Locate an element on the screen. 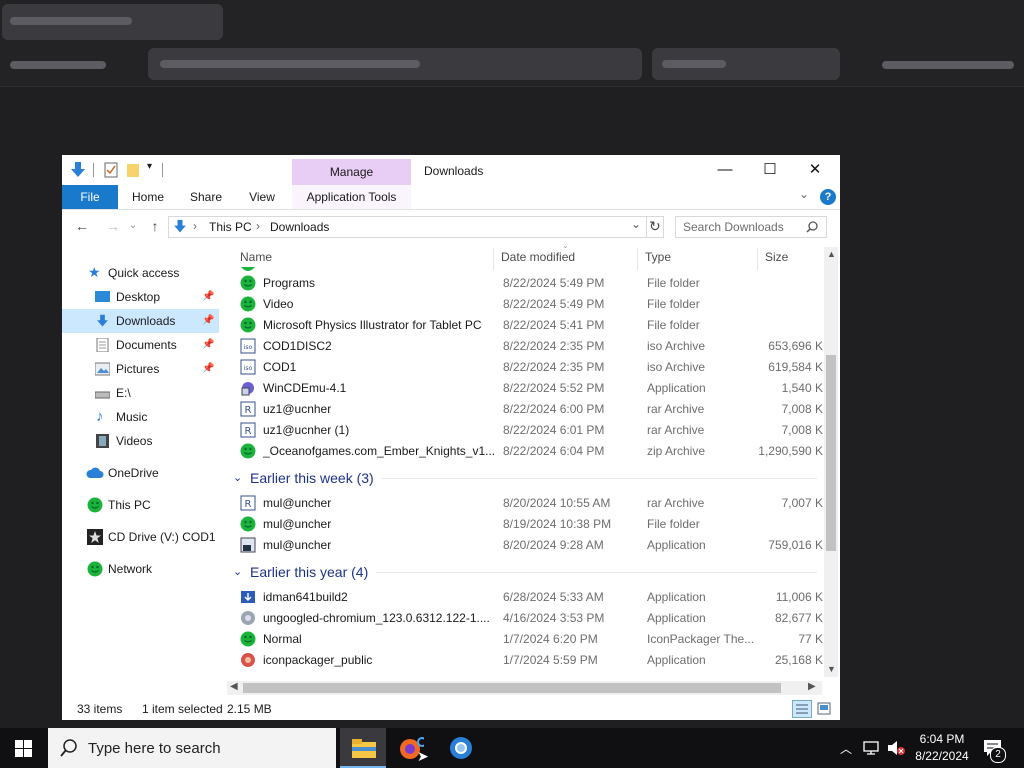 Image resolution: width=1024 pixels, height=768 pixels. taskbar-chromium is located at coordinates (461, 748).